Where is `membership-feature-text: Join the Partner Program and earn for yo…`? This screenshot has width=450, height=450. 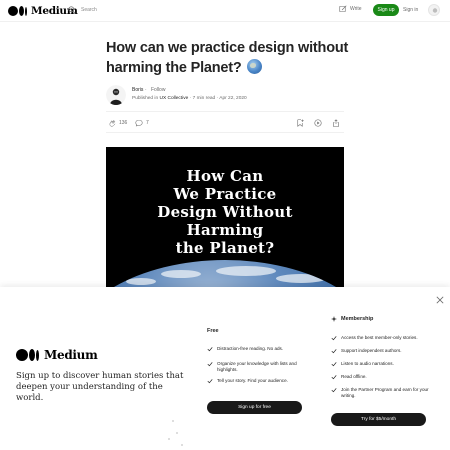 membership-feature-text: Join the Partner Program and earn for yo… is located at coordinates (385, 392).